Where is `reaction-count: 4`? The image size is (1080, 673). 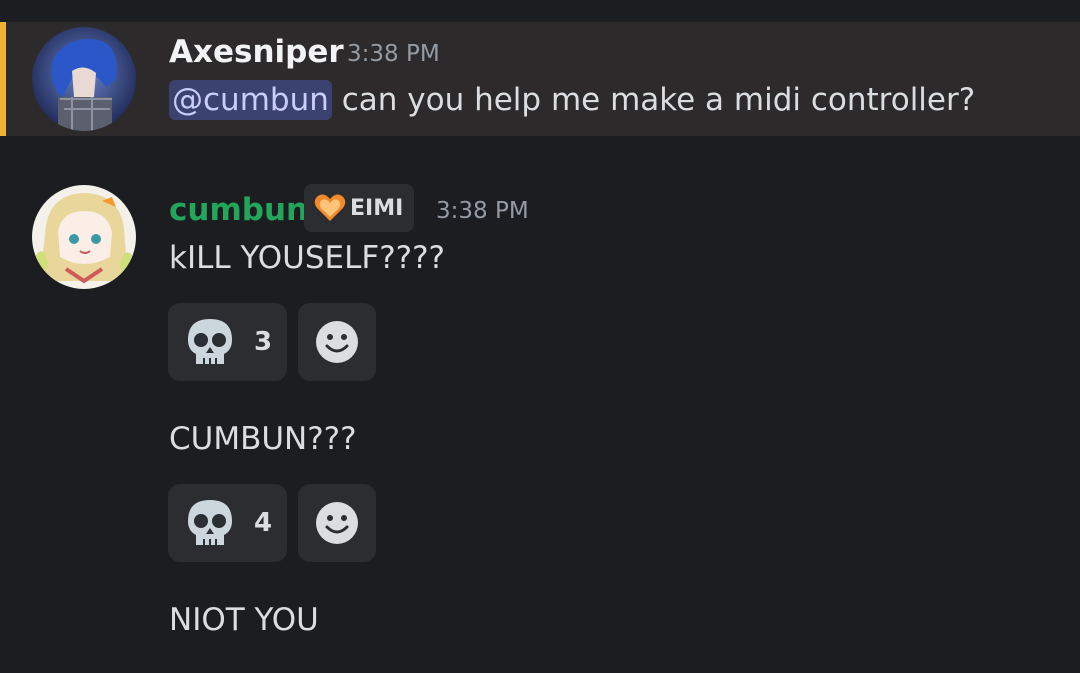
reaction-count: 4 is located at coordinates (263, 523).